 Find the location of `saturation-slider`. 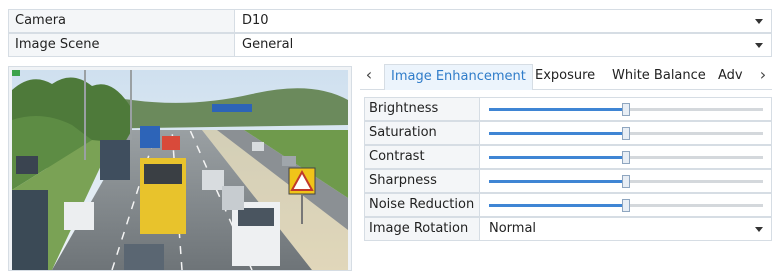

saturation-slider is located at coordinates (626, 133).